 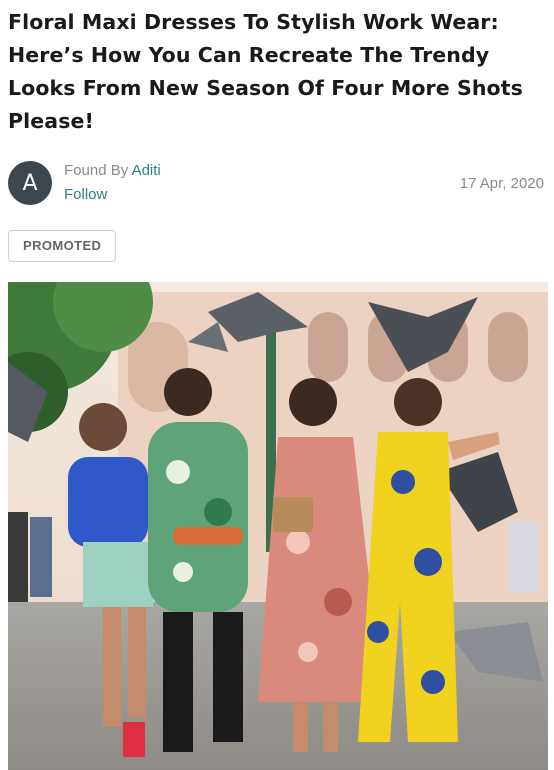 I want to click on author-avatar: A, so click(x=30, y=183).